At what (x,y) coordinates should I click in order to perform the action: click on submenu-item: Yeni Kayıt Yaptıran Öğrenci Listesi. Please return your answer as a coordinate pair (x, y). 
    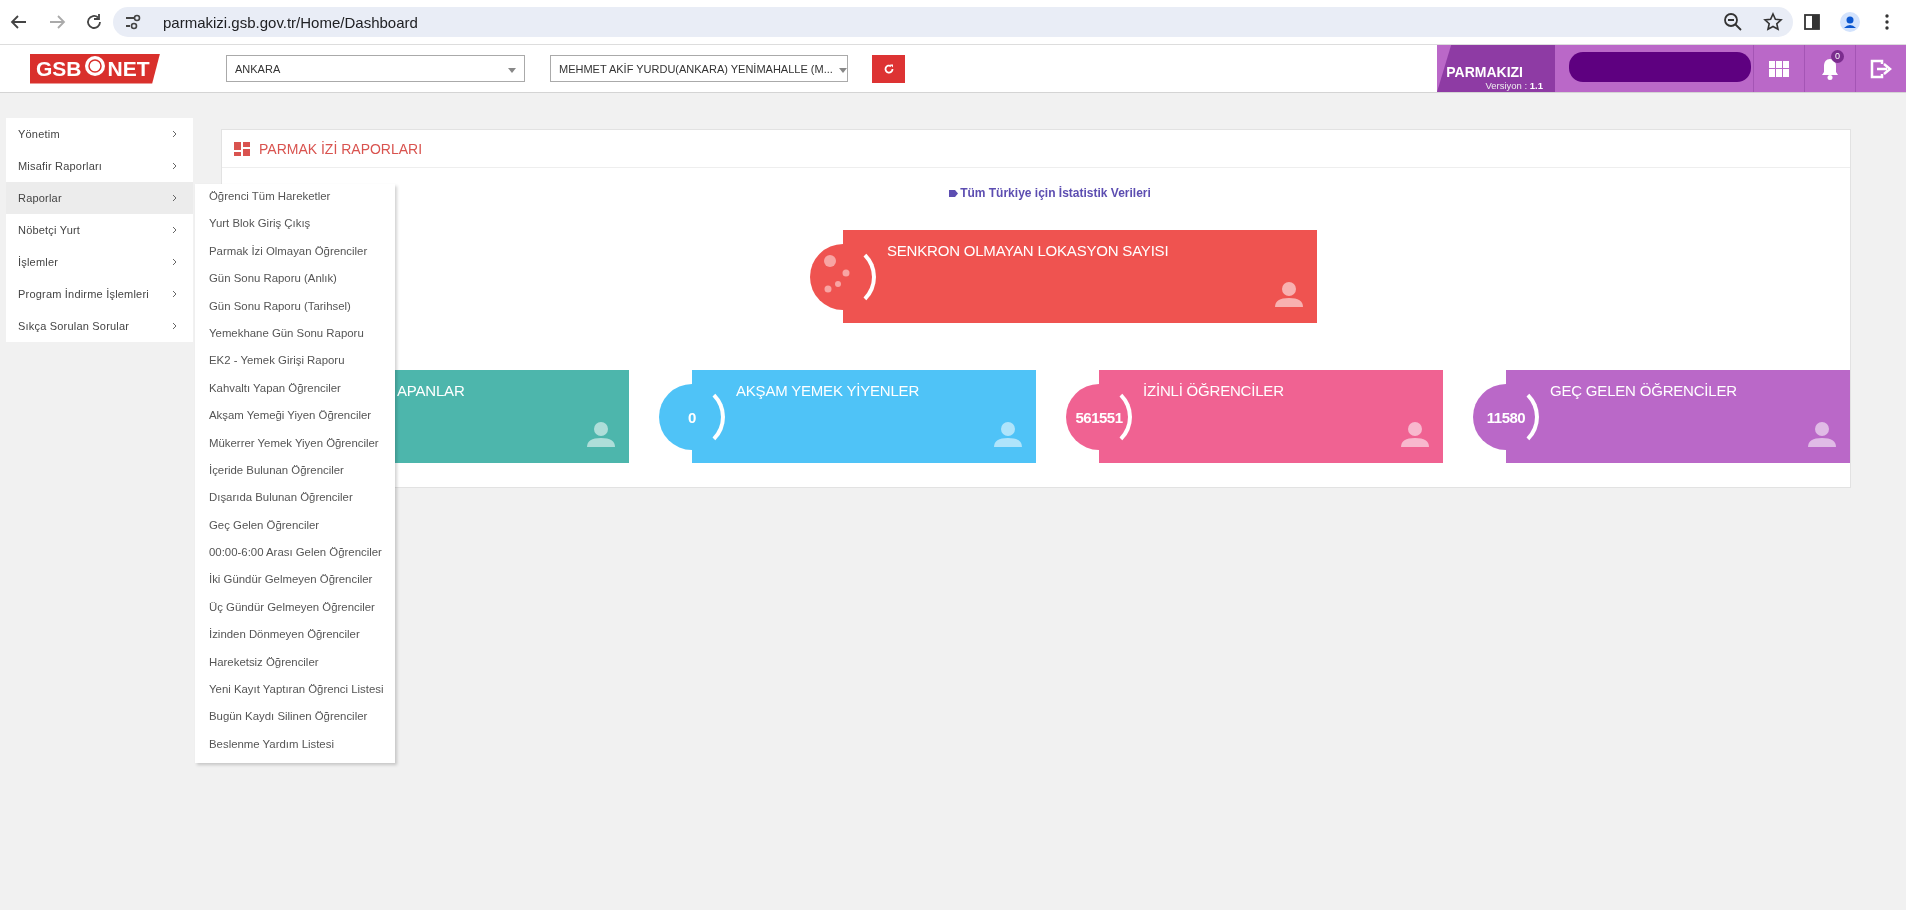
    Looking at the image, I should click on (295, 691).